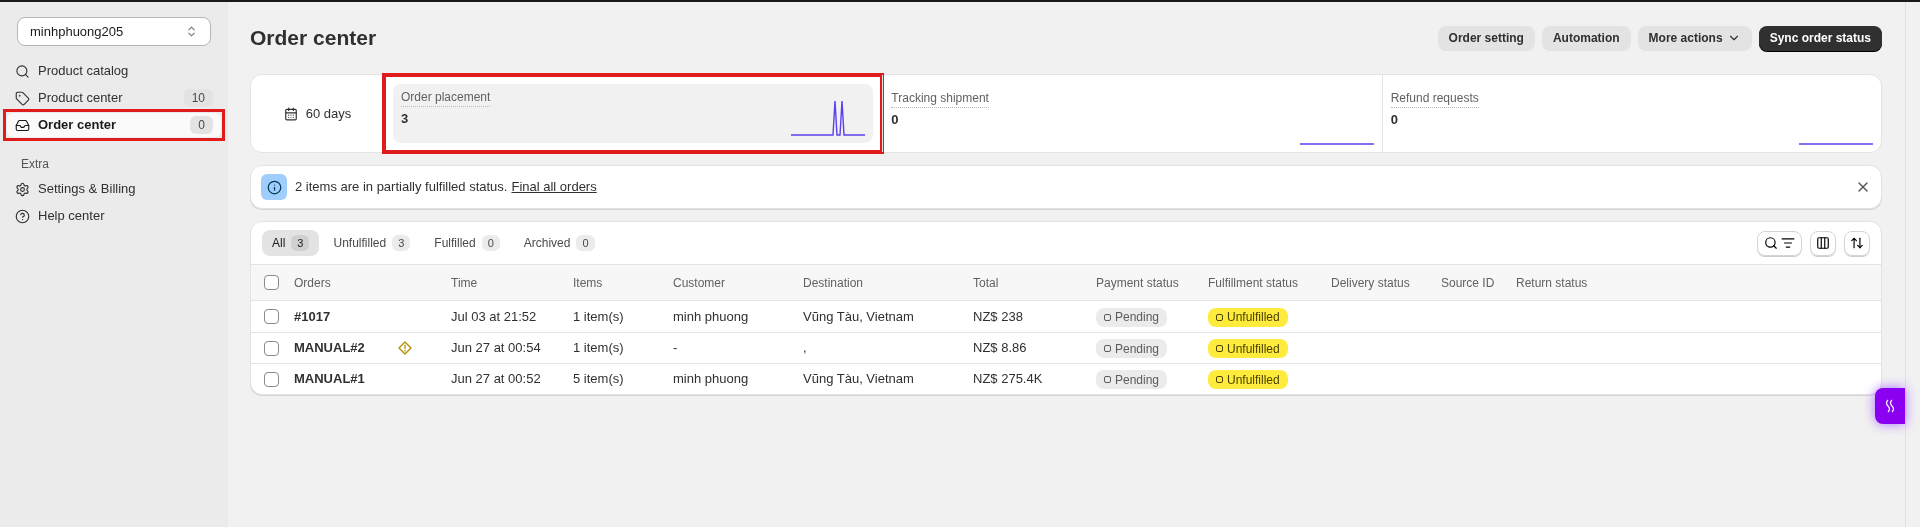 This screenshot has height=527, width=1920. Describe the element at coordinates (114, 98) in the screenshot. I see `sidebar-item: Product center 10` at that location.